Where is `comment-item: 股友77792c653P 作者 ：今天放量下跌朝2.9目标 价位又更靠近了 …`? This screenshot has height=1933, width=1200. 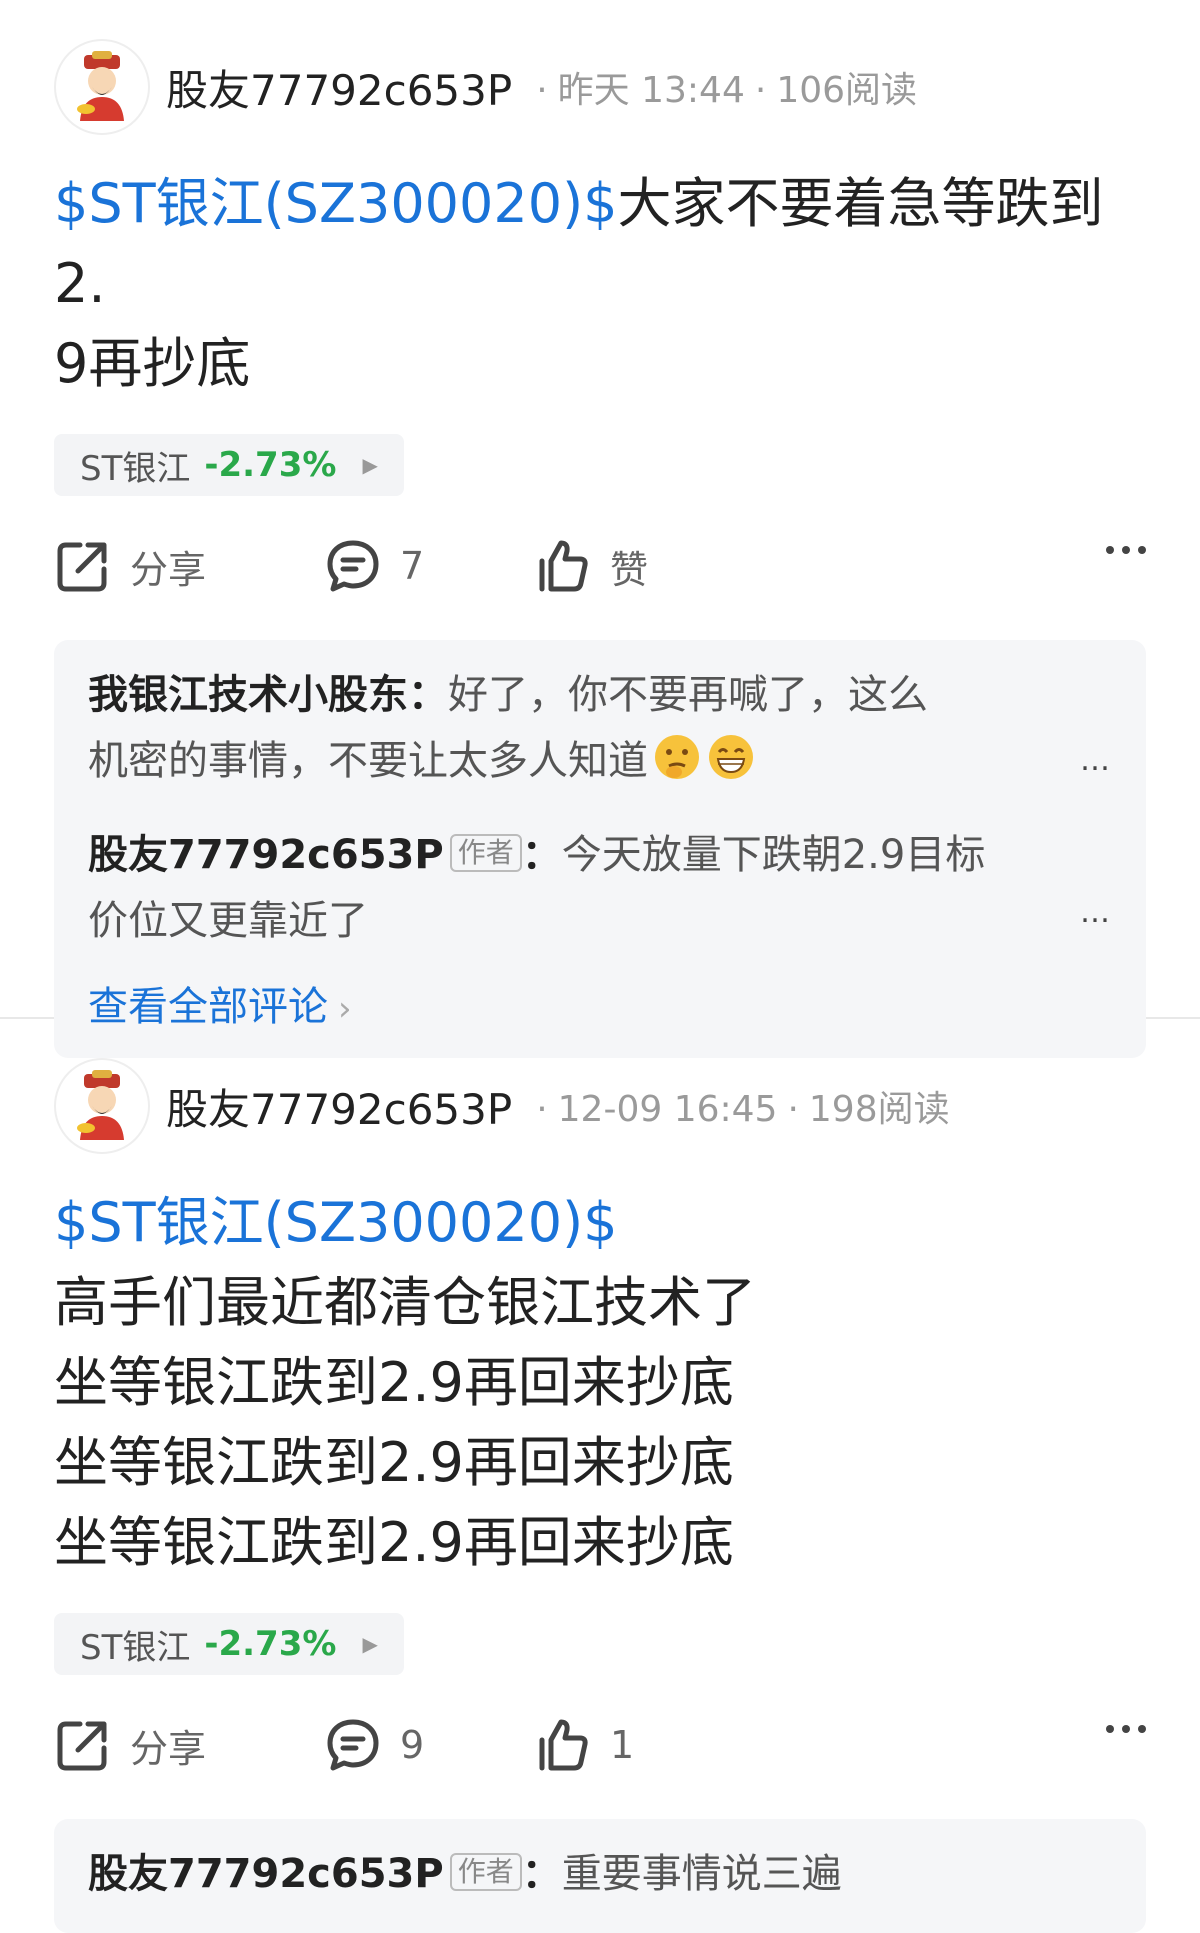 comment-item: 股友77792c653P 作者 ：今天放量下跌朝2.9目标 价位又更靠近了 … is located at coordinates (600, 888).